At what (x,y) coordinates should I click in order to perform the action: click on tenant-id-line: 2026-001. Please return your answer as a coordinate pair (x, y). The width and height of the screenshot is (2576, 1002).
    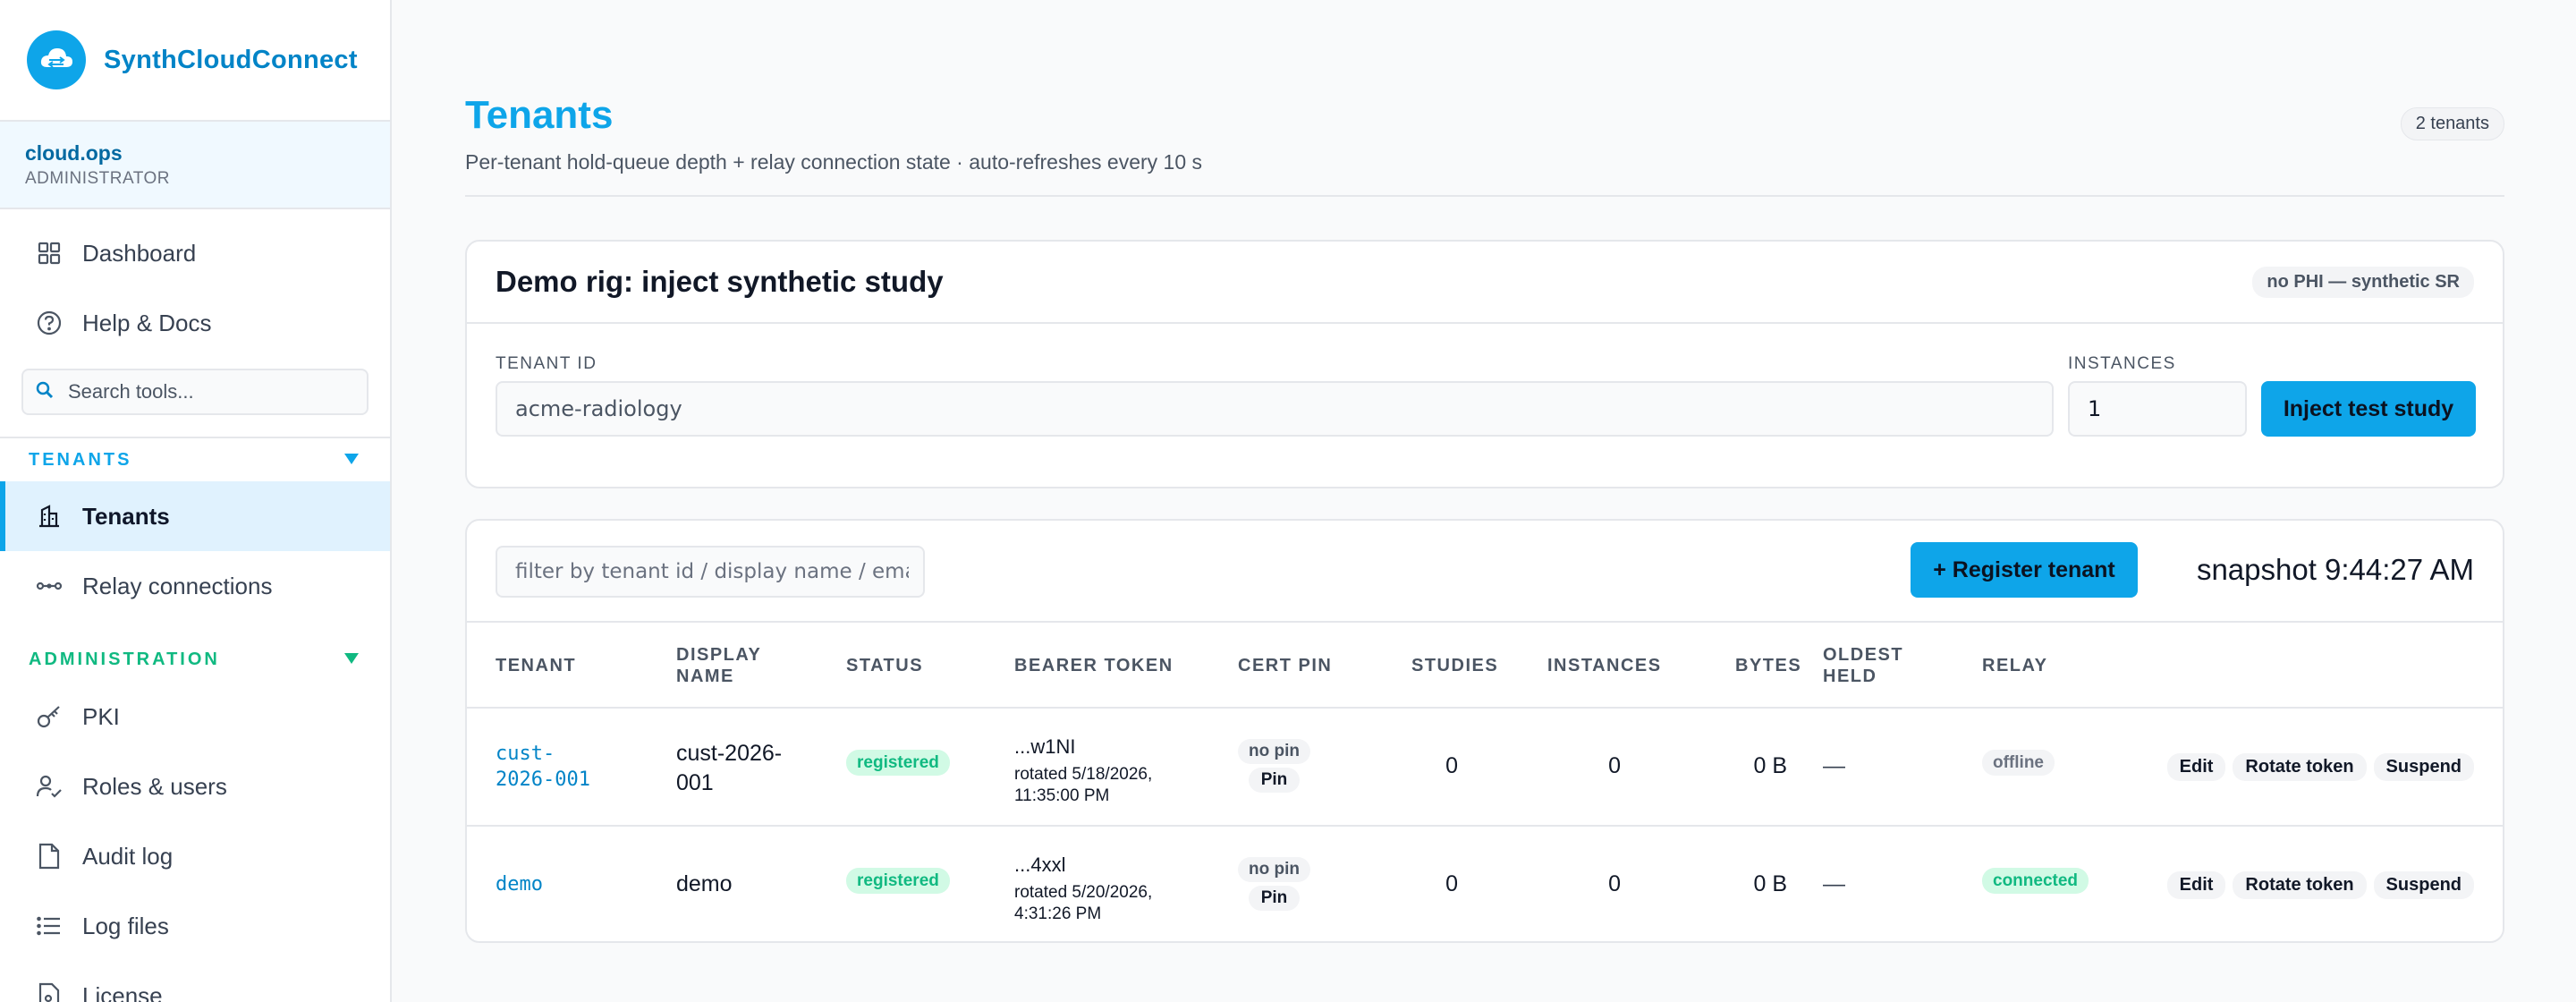
    Looking at the image, I should click on (543, 780).